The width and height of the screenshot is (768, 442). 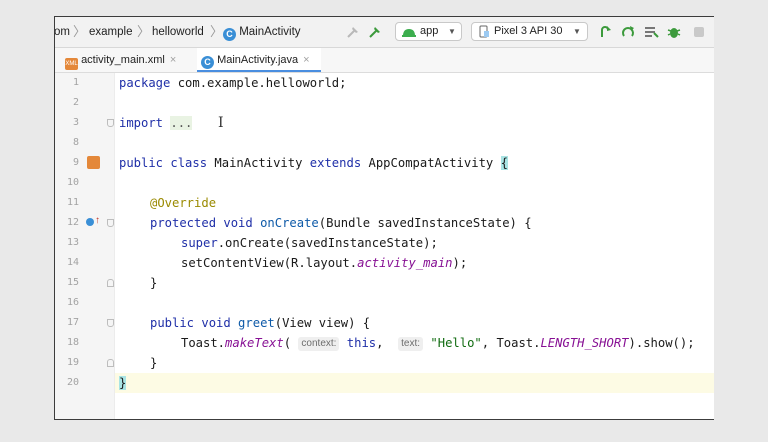 What do you see at coordinates (629, 32) in the screenshot?
I see `apply-code-changes-icon` at bounding box center [629, 32].